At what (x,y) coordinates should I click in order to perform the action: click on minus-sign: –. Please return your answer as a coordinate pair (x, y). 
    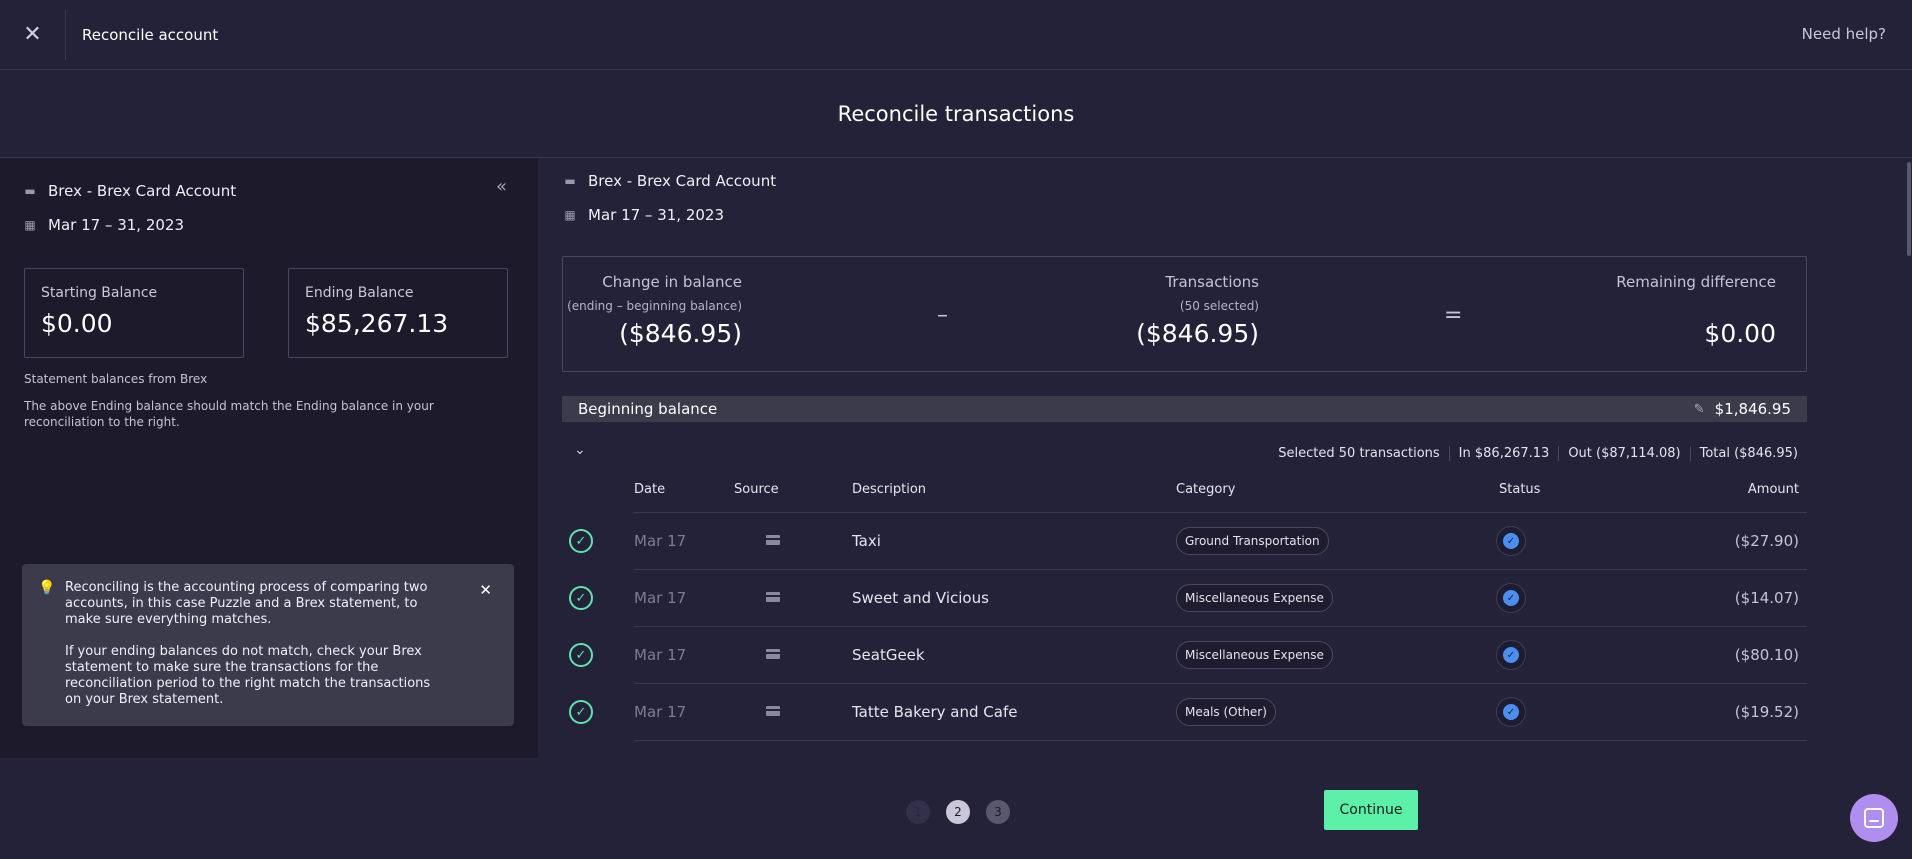
    Looking at the image, I should click on (942, 315).